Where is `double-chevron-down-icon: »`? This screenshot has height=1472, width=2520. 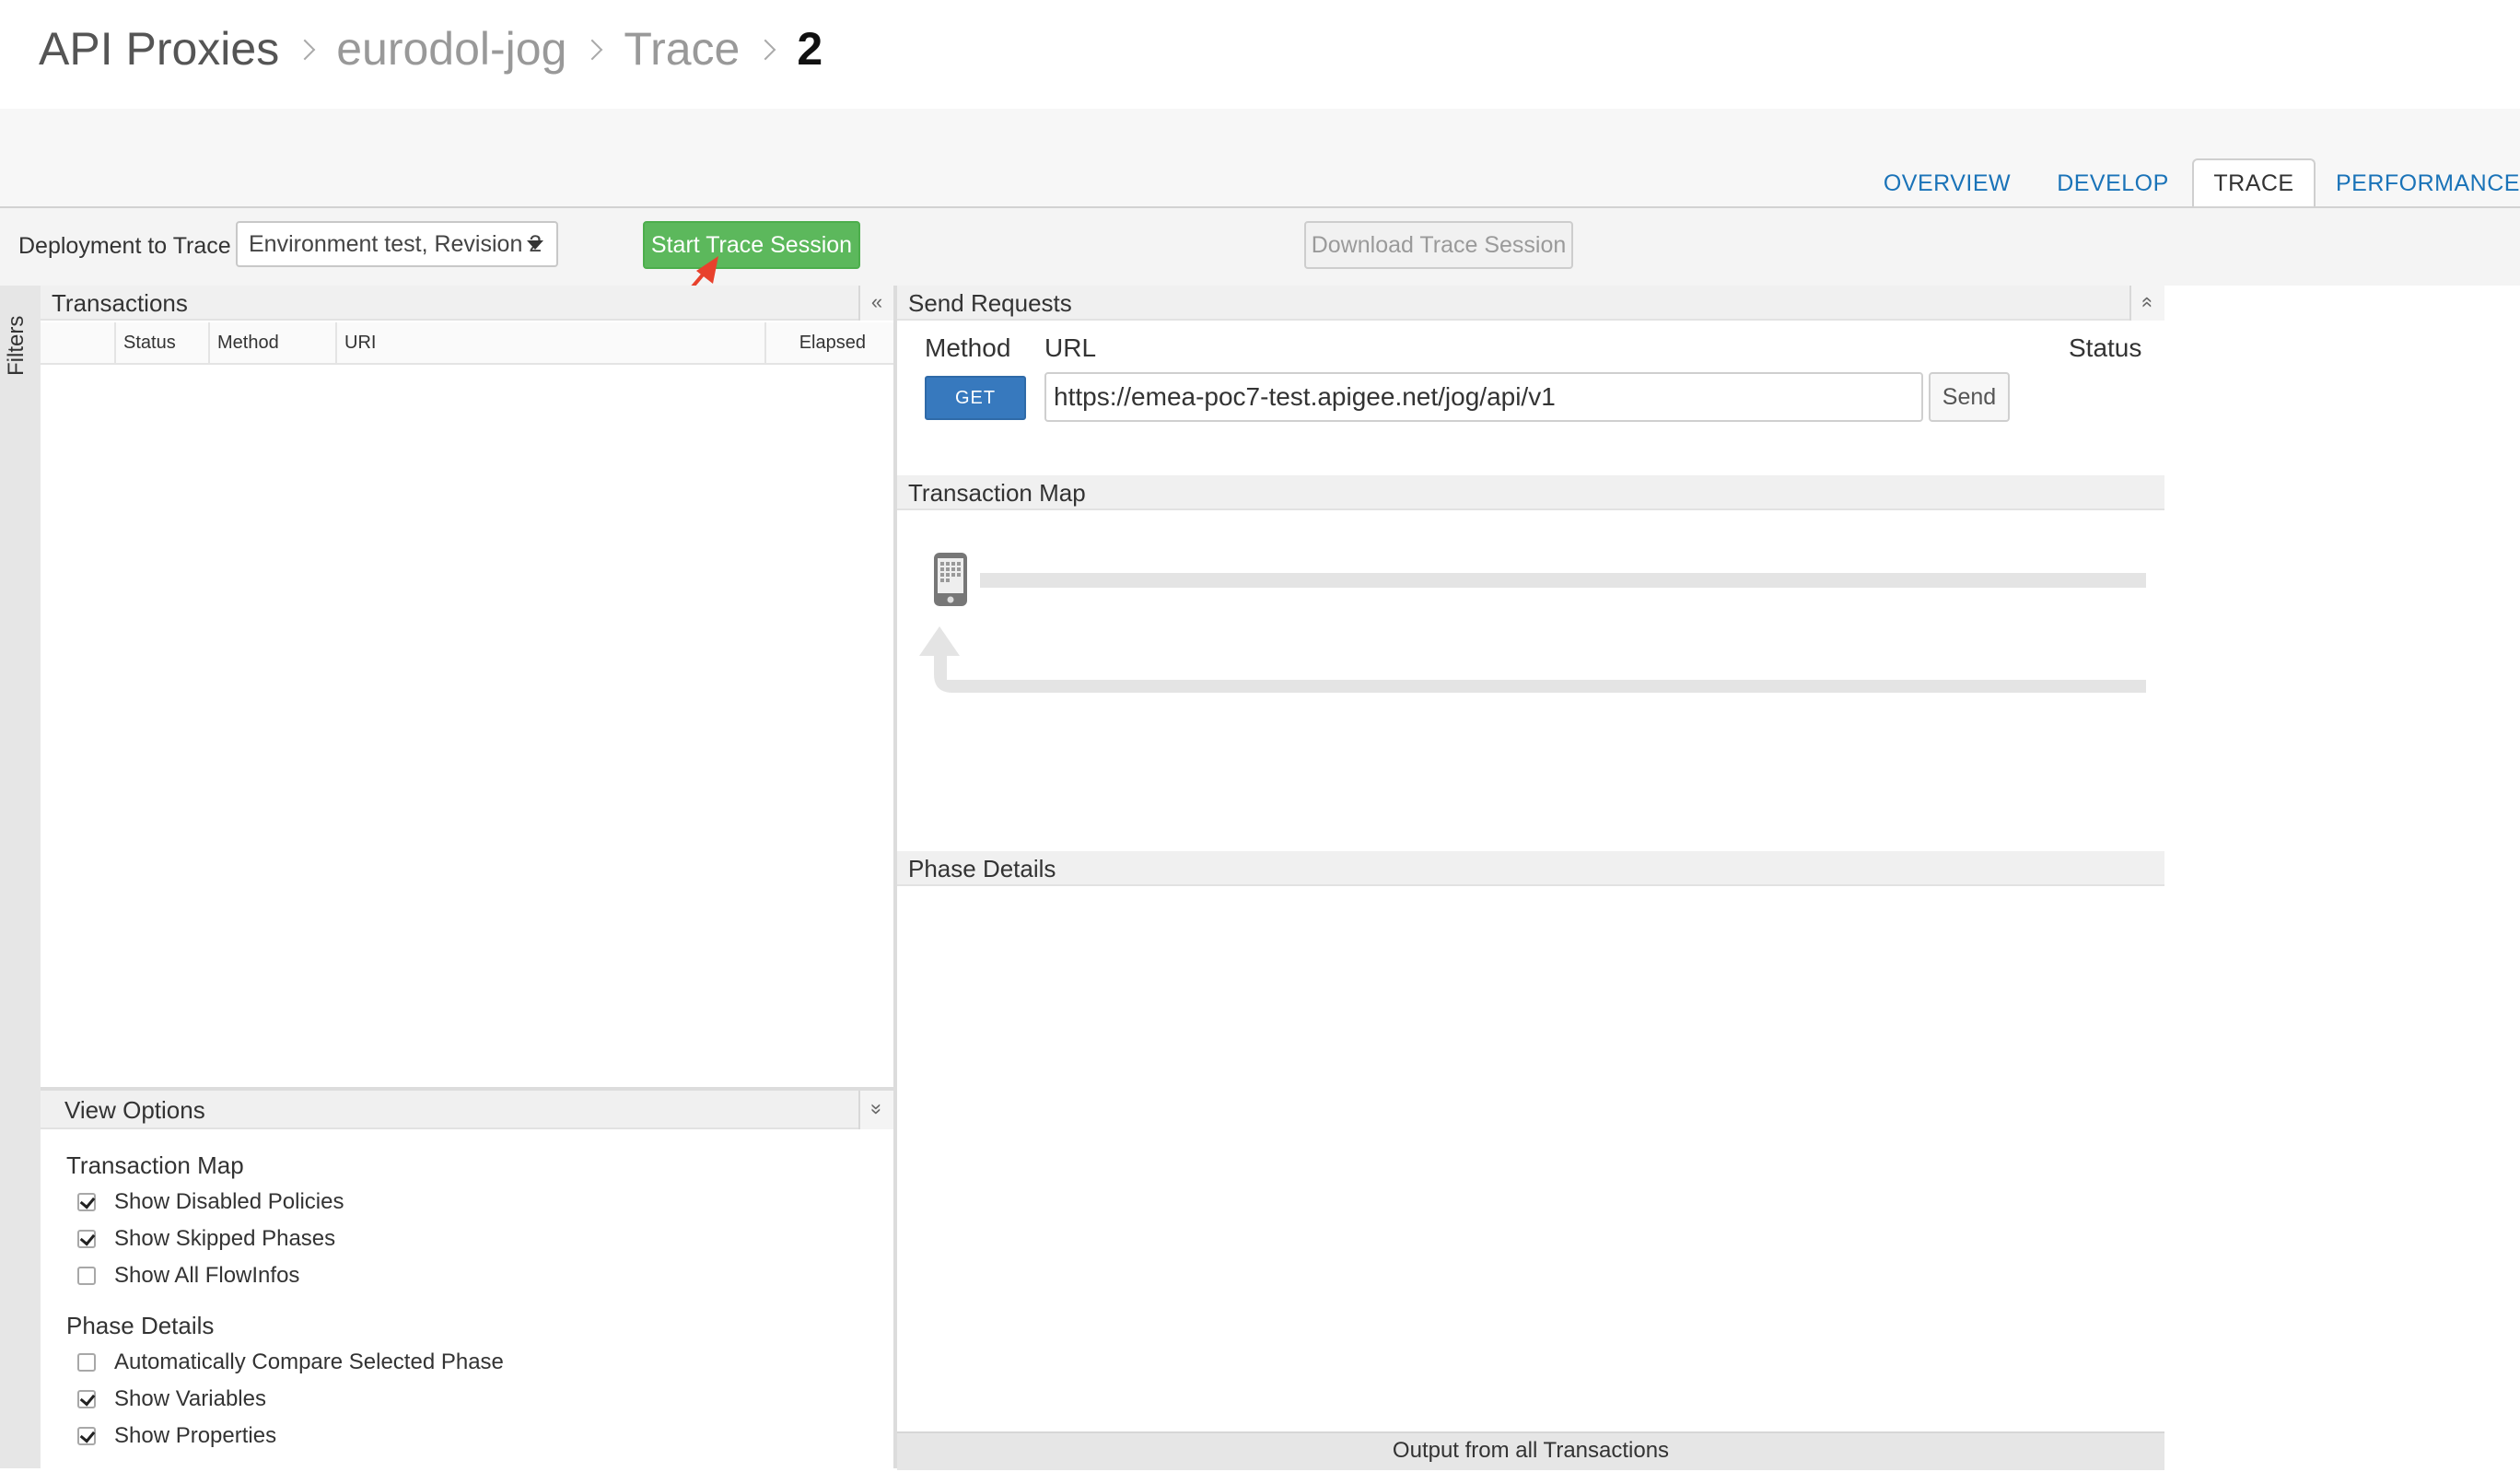
double-chevron-down-icon: » is located at coordinates (877, 1109).